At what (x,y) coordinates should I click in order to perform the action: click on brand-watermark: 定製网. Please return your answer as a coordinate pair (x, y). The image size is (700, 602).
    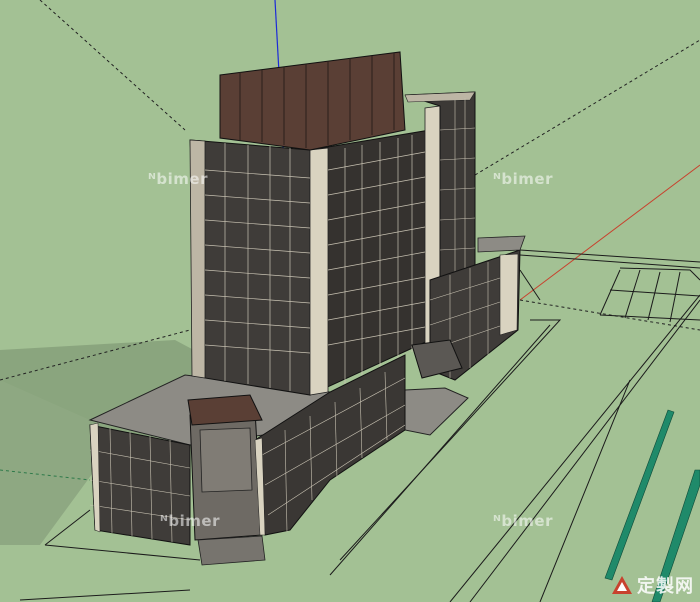
    Looking at the image, I should click on (652, 585).